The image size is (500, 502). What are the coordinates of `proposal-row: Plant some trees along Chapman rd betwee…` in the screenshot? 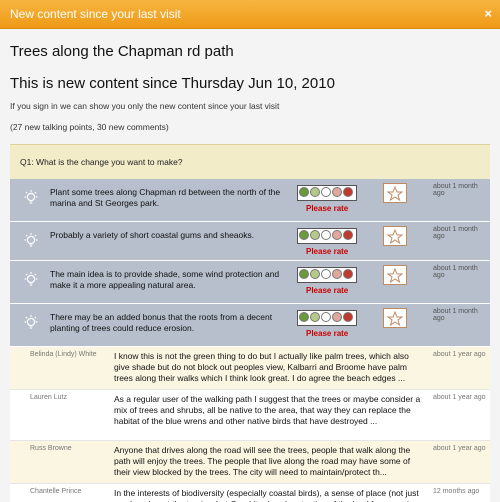 It's located at (250, 200).